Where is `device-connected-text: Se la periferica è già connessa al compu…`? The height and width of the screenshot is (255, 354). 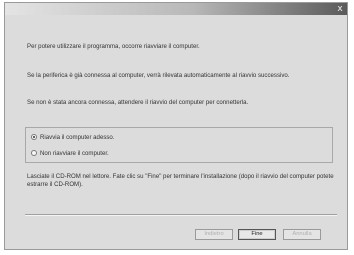
device-connected-text: Se la periferica è già connessa al compu… is located at coordinates (158, 75).